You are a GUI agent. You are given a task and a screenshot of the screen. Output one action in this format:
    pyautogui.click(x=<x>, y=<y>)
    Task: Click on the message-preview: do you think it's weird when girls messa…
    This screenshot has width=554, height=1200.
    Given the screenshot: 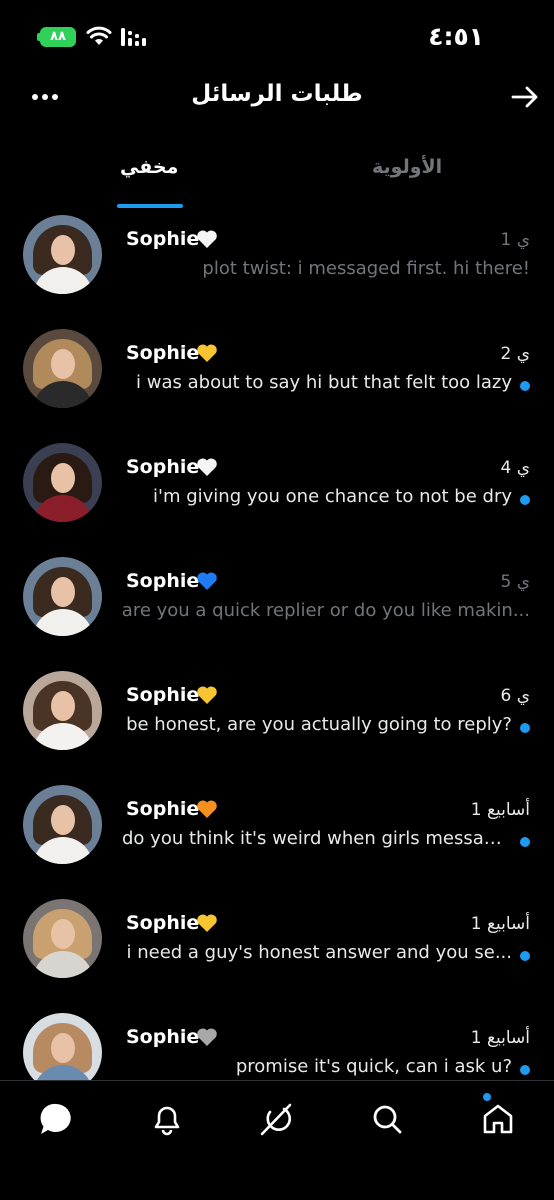 What is the action you would take?
    pyautogui.click(x=317, y=838)
    